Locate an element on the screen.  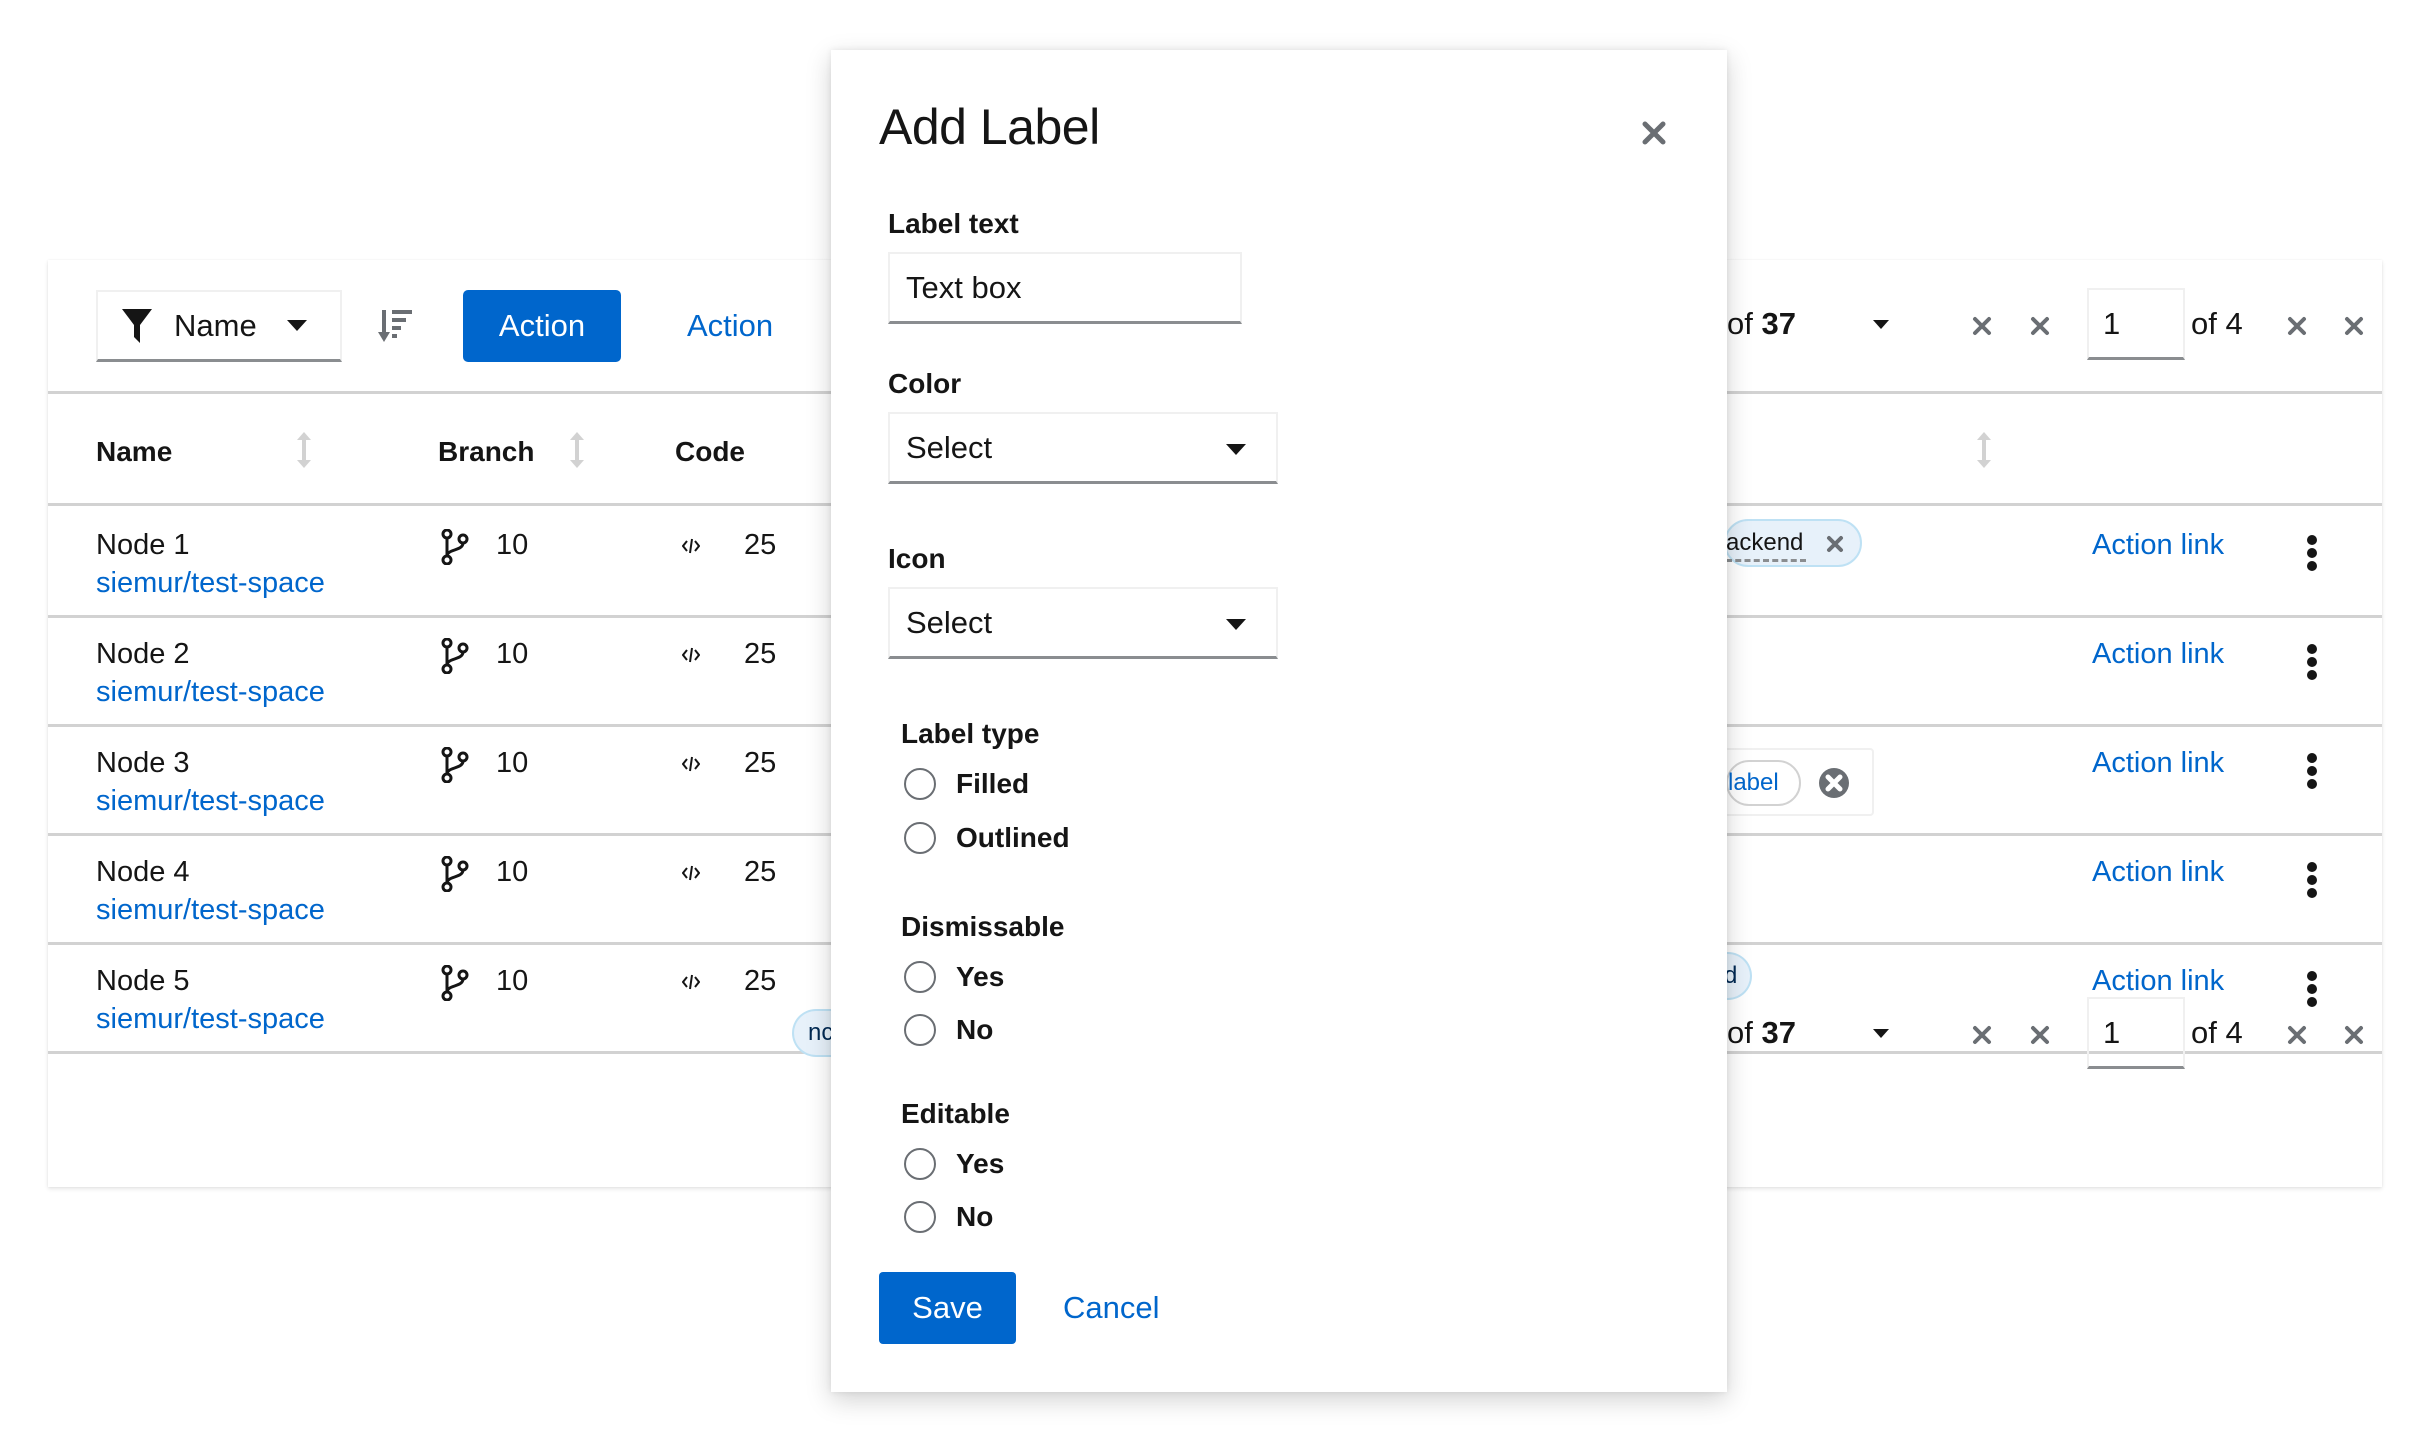
filter-attribute-label: Name is located at coordinates (215, 325).